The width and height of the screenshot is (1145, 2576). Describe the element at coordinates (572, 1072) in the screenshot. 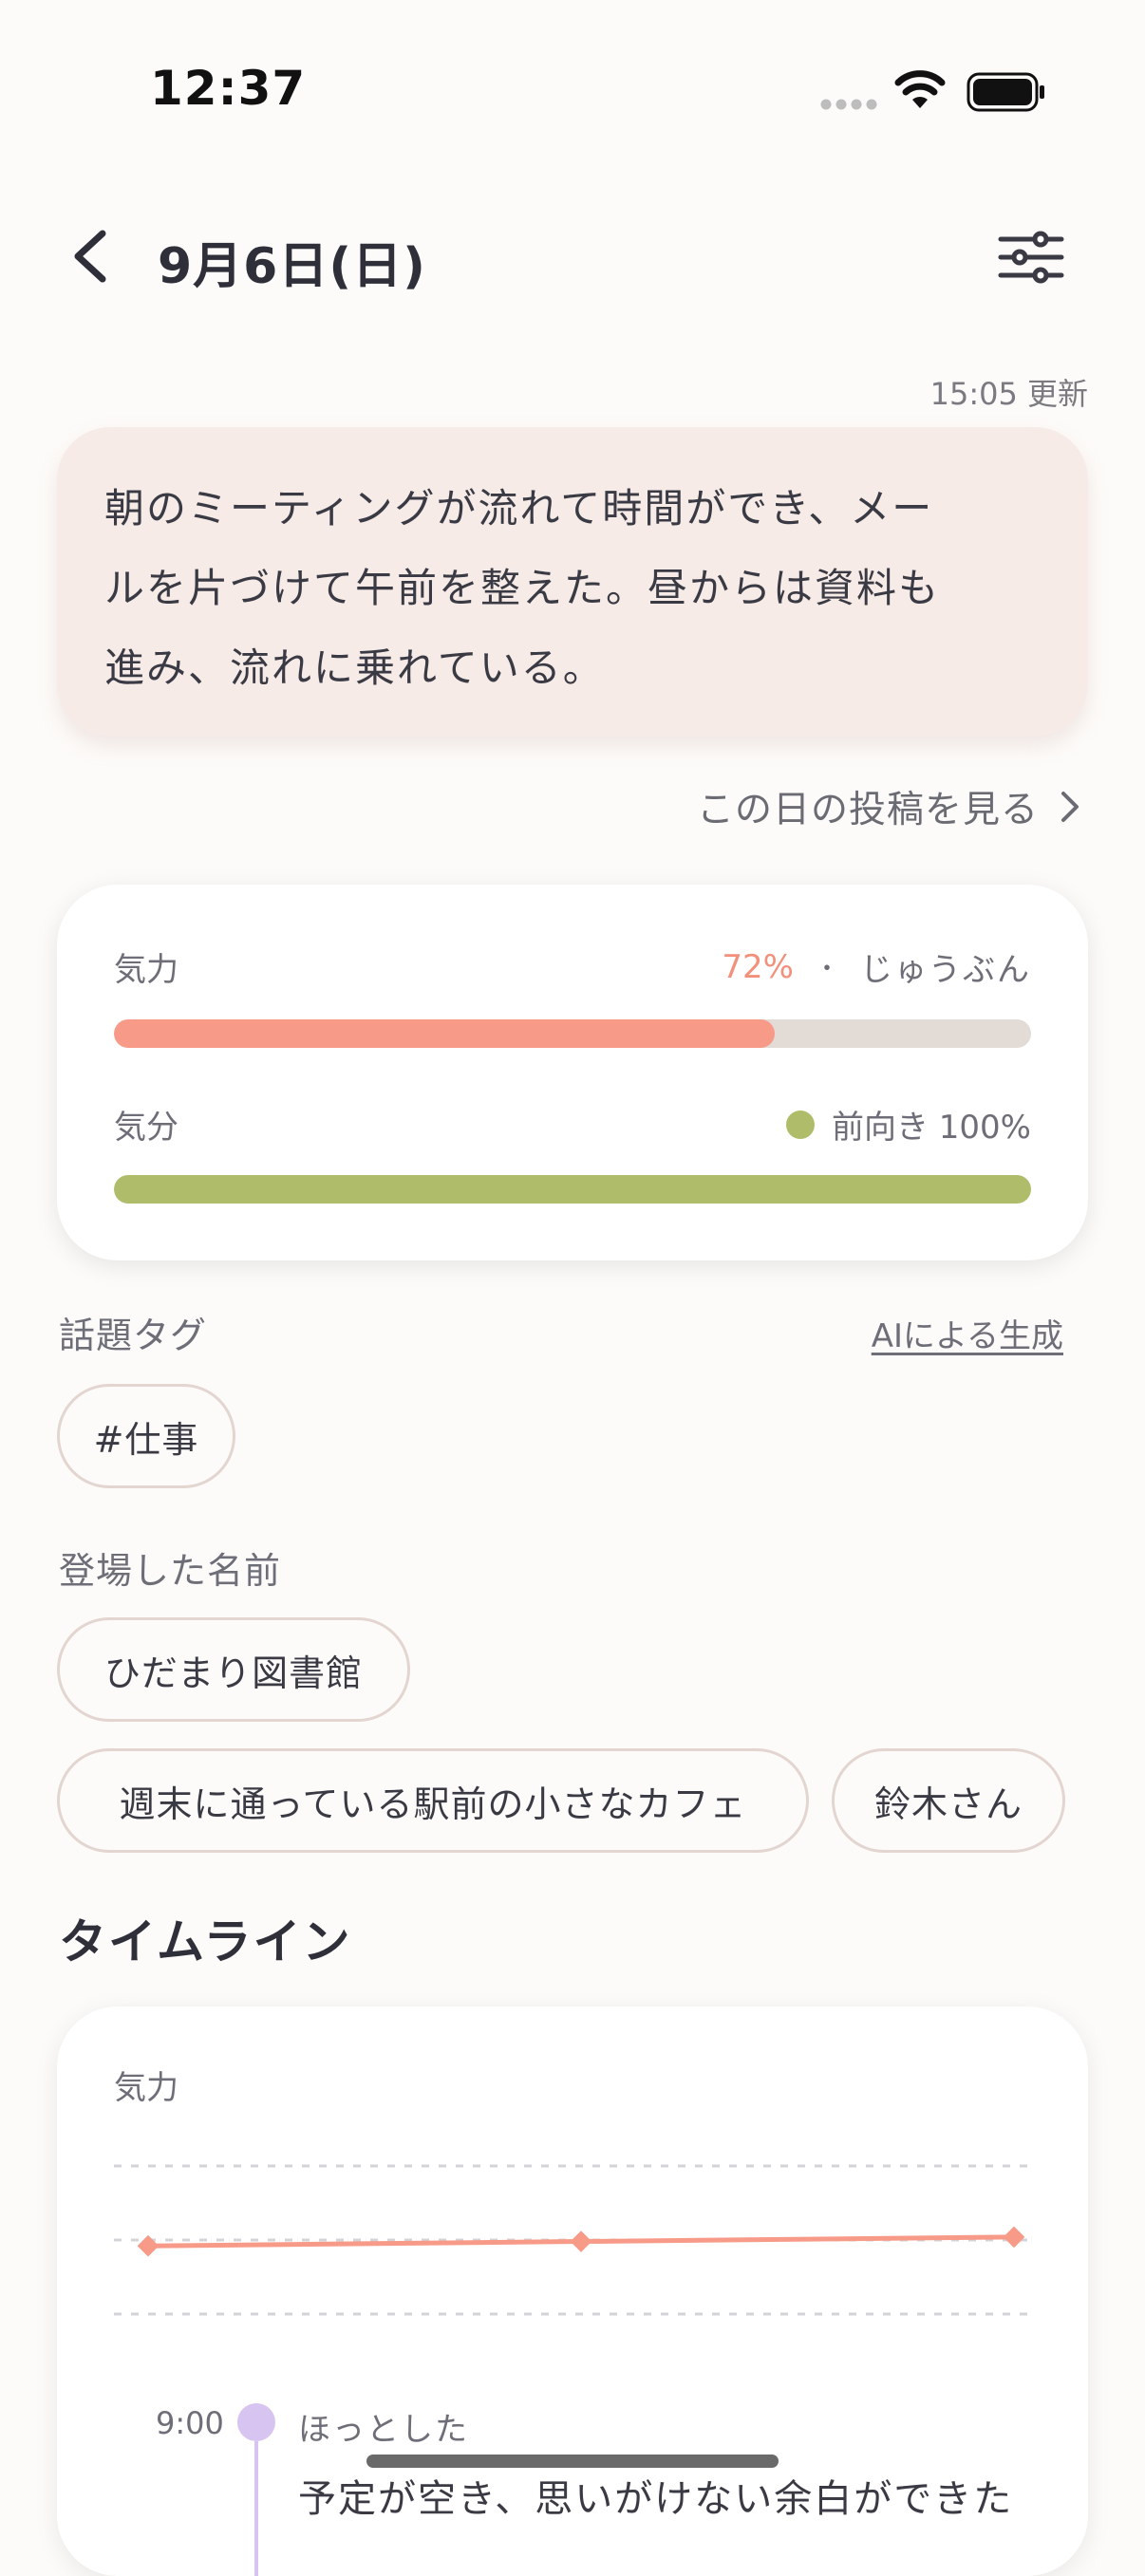

I see `mood-summary-card: 気力 72% ・ じゅうぶん 気分 前向き 100%` at that location.